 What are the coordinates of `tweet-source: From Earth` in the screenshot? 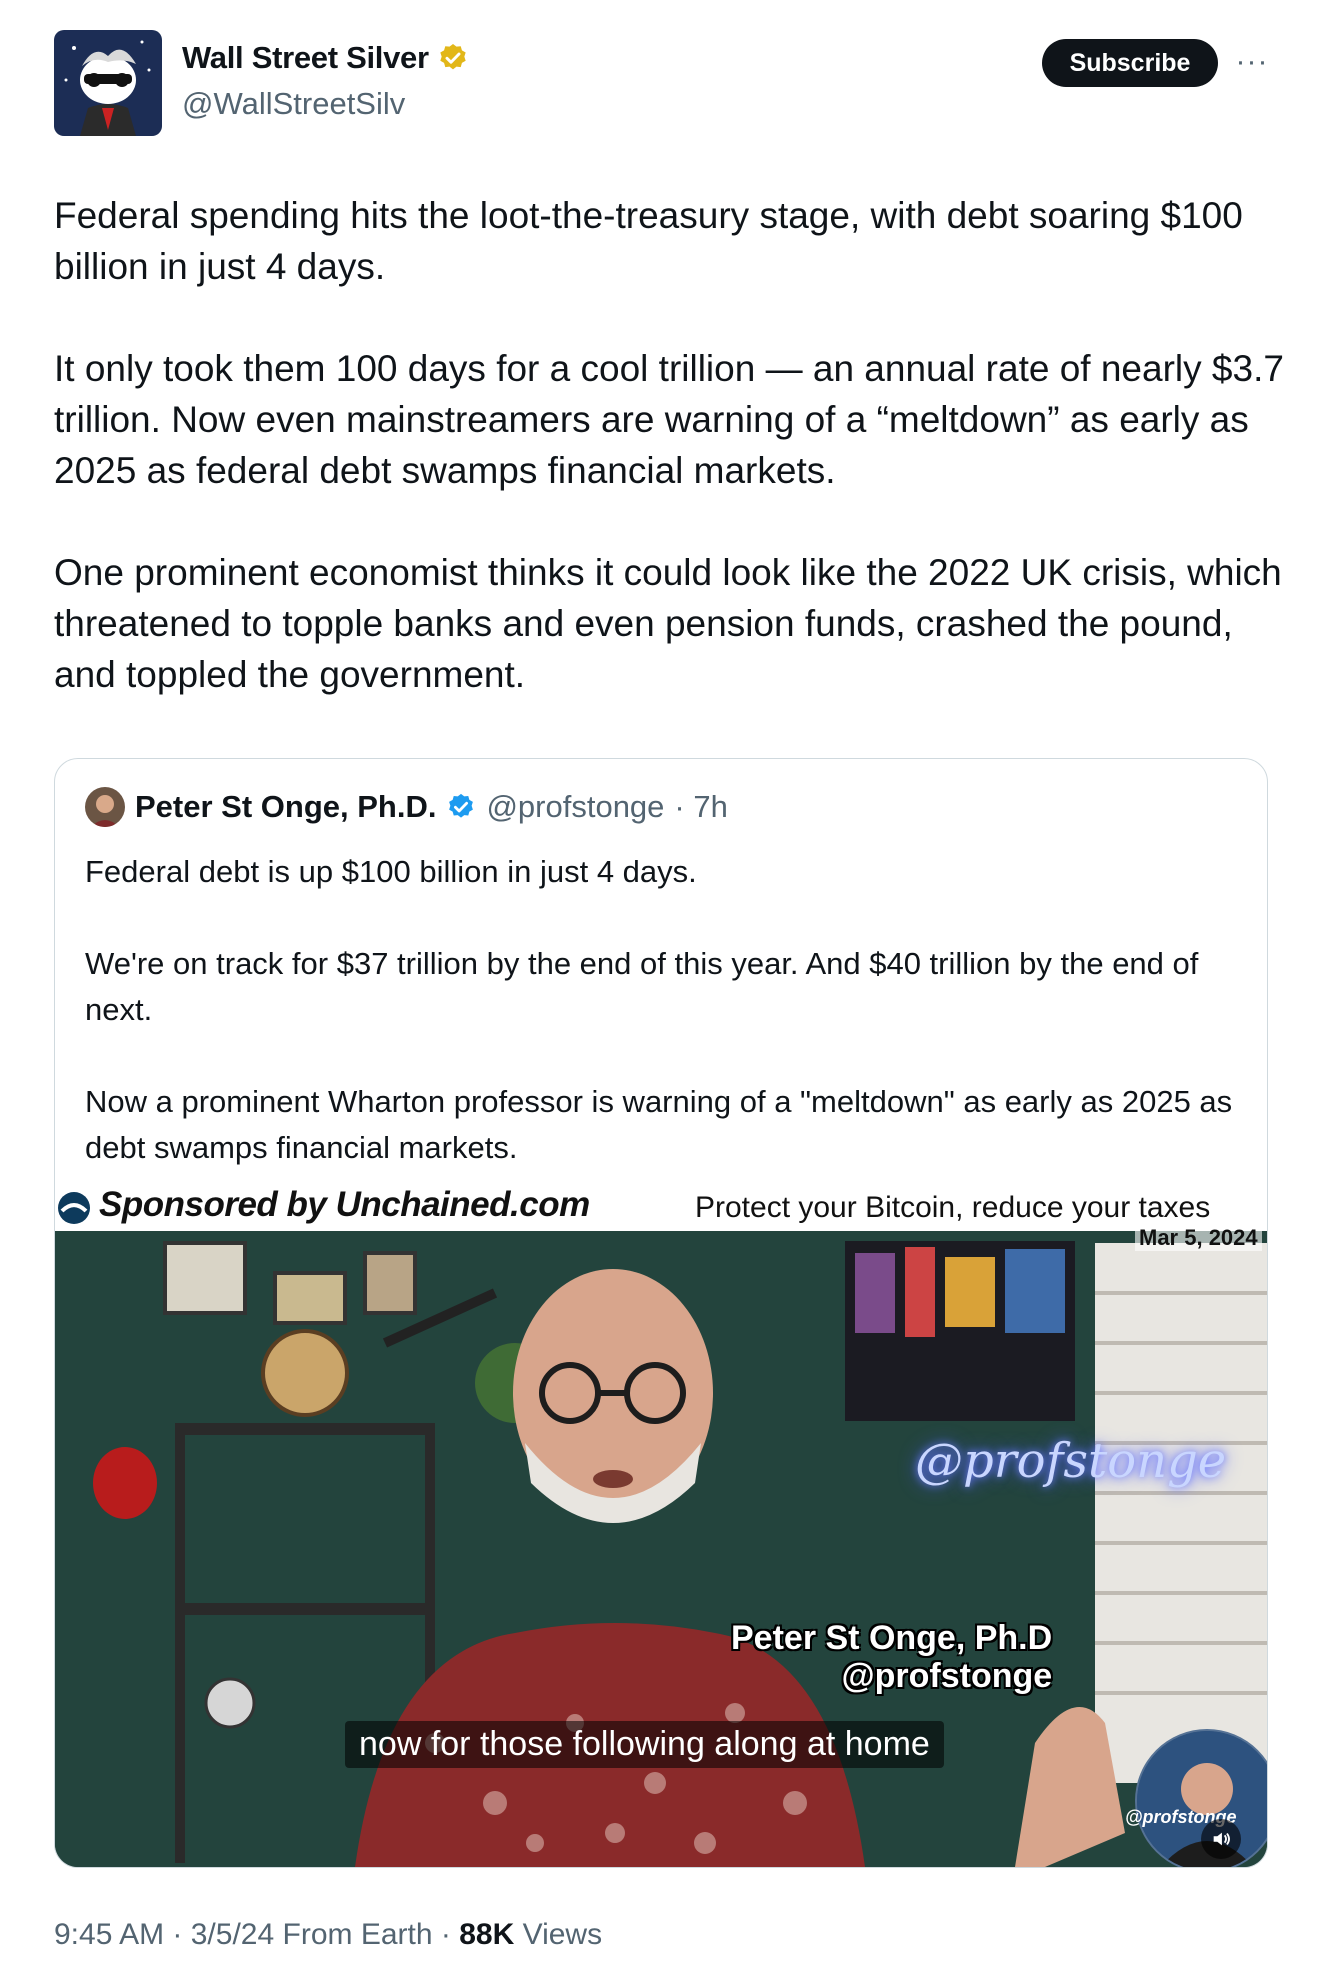 It's located at (357, 1934).